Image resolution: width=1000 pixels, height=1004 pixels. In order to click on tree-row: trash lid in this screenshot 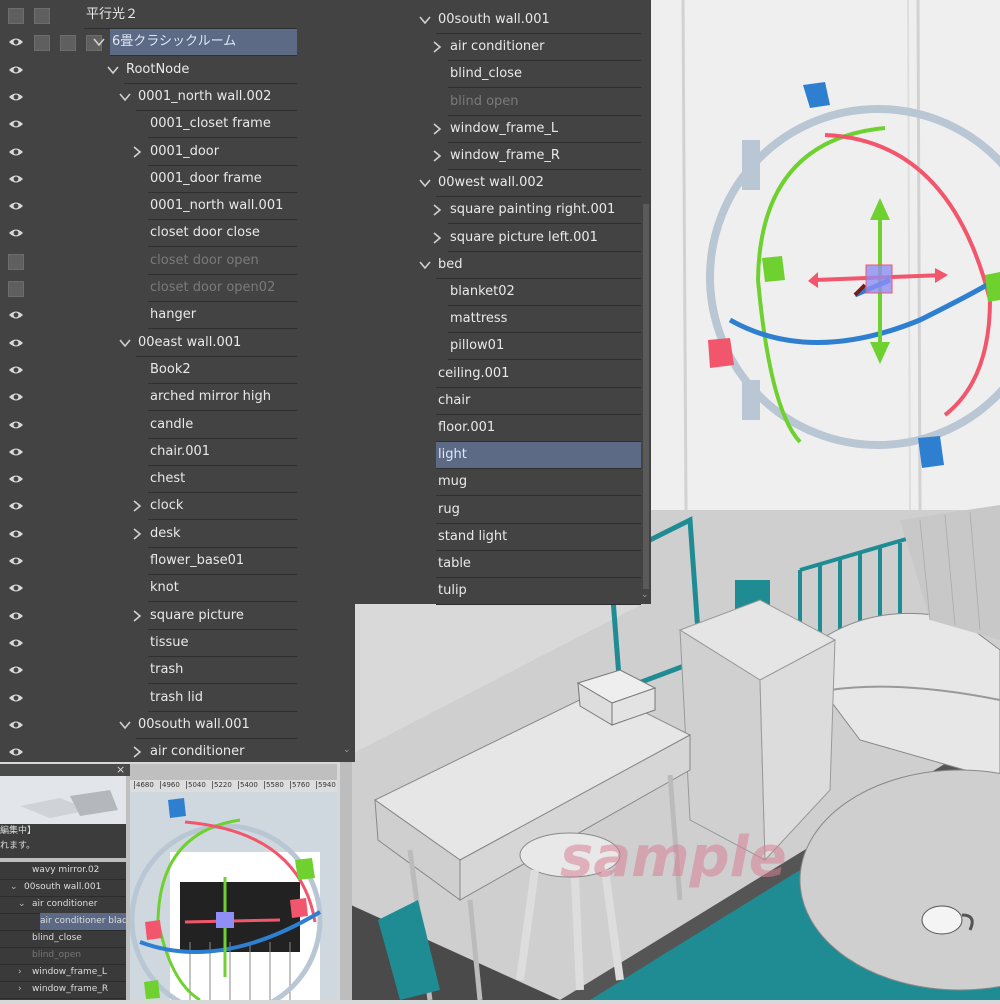, I will do `click(177, 698)`.